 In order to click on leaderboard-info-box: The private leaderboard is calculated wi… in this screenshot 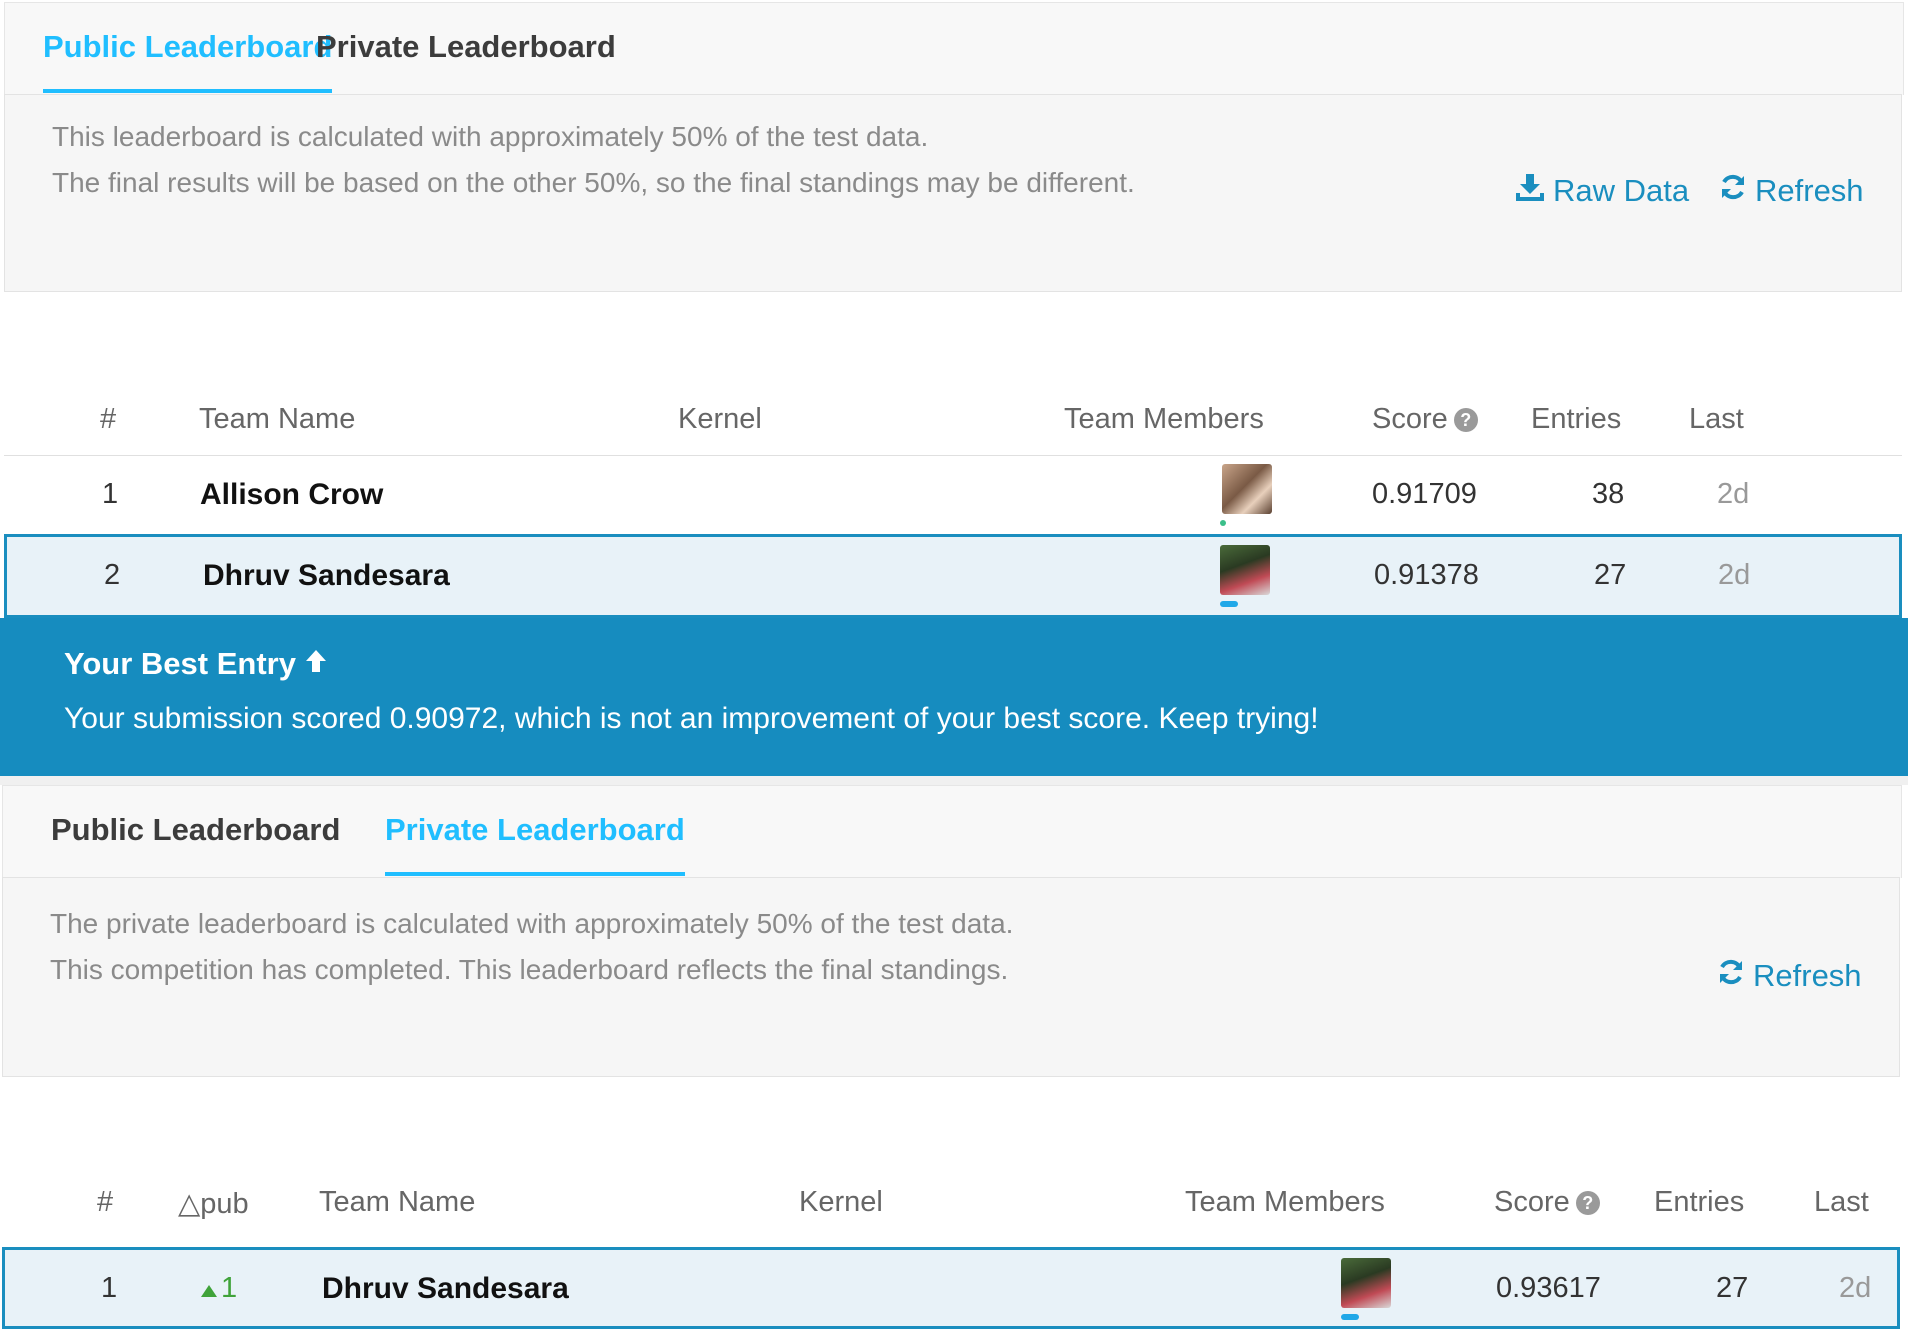, I will do `click(951, 977)`.